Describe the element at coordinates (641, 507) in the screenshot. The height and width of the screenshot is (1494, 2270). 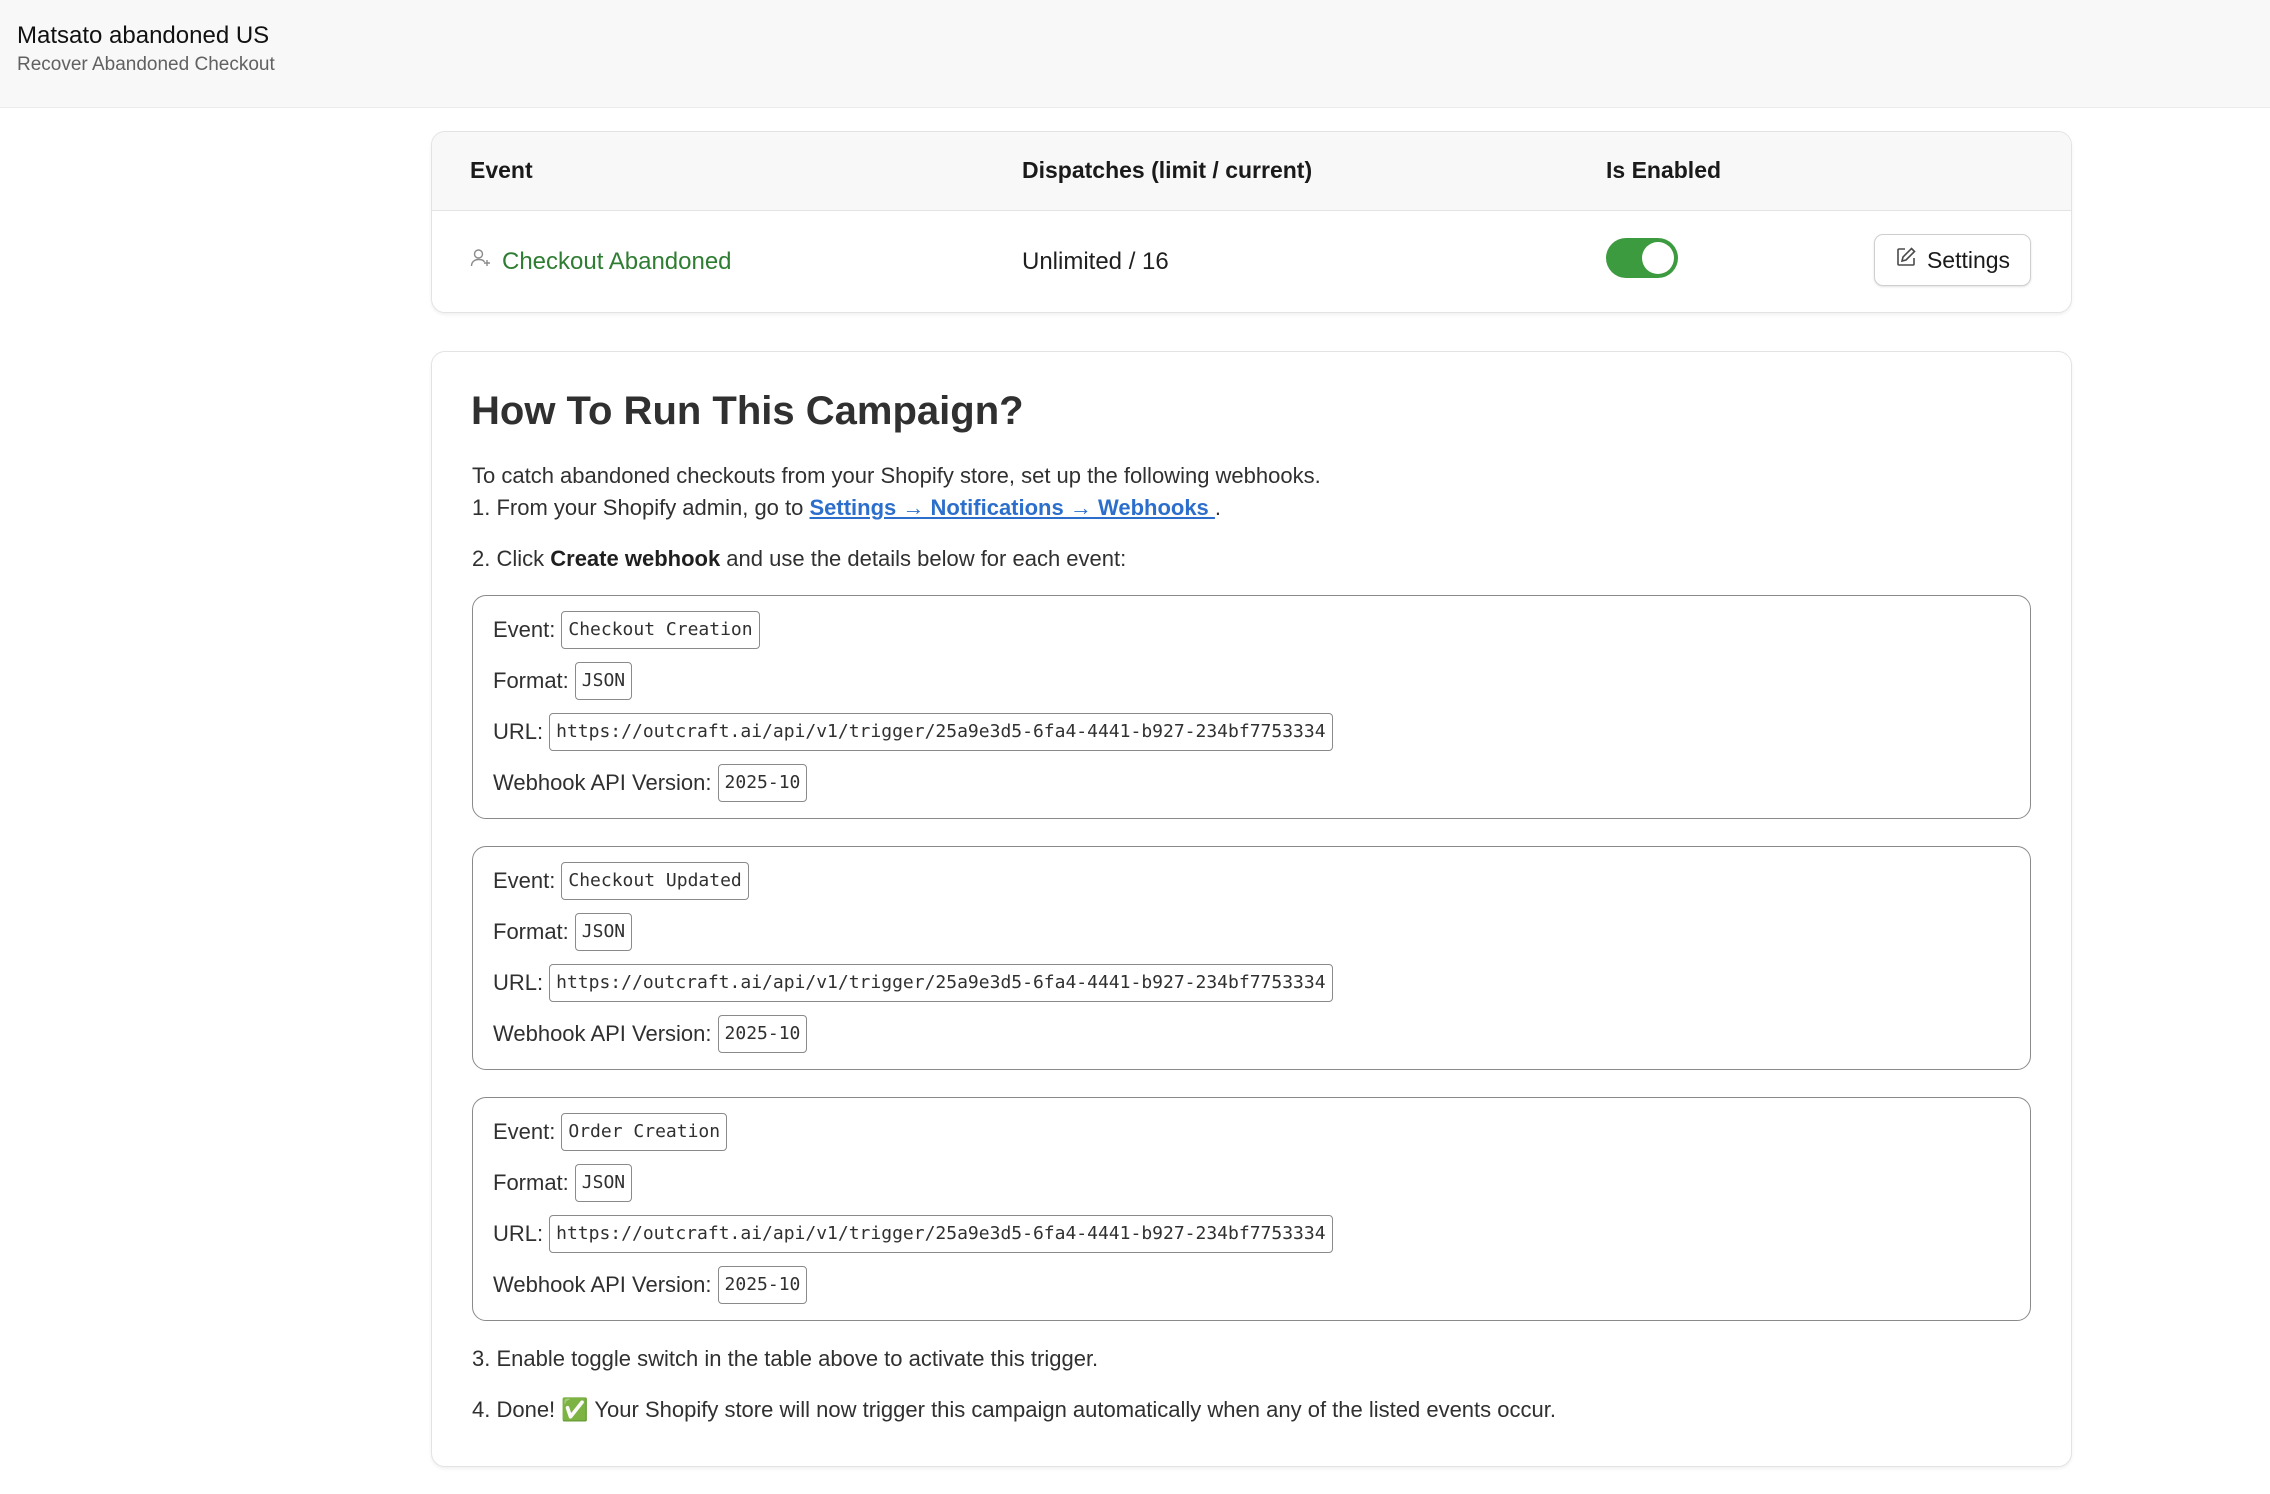
I see `step-1-text: 1. From your Shopify admin, go to` at that location.